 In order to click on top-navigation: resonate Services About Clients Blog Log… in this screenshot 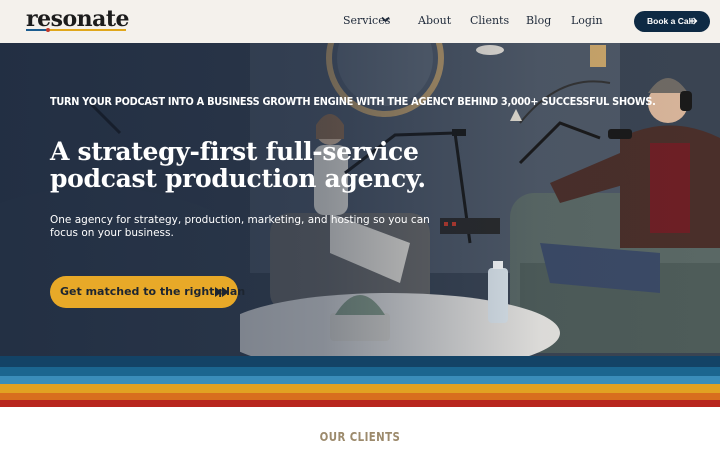, I will do `click(360, 21)`.